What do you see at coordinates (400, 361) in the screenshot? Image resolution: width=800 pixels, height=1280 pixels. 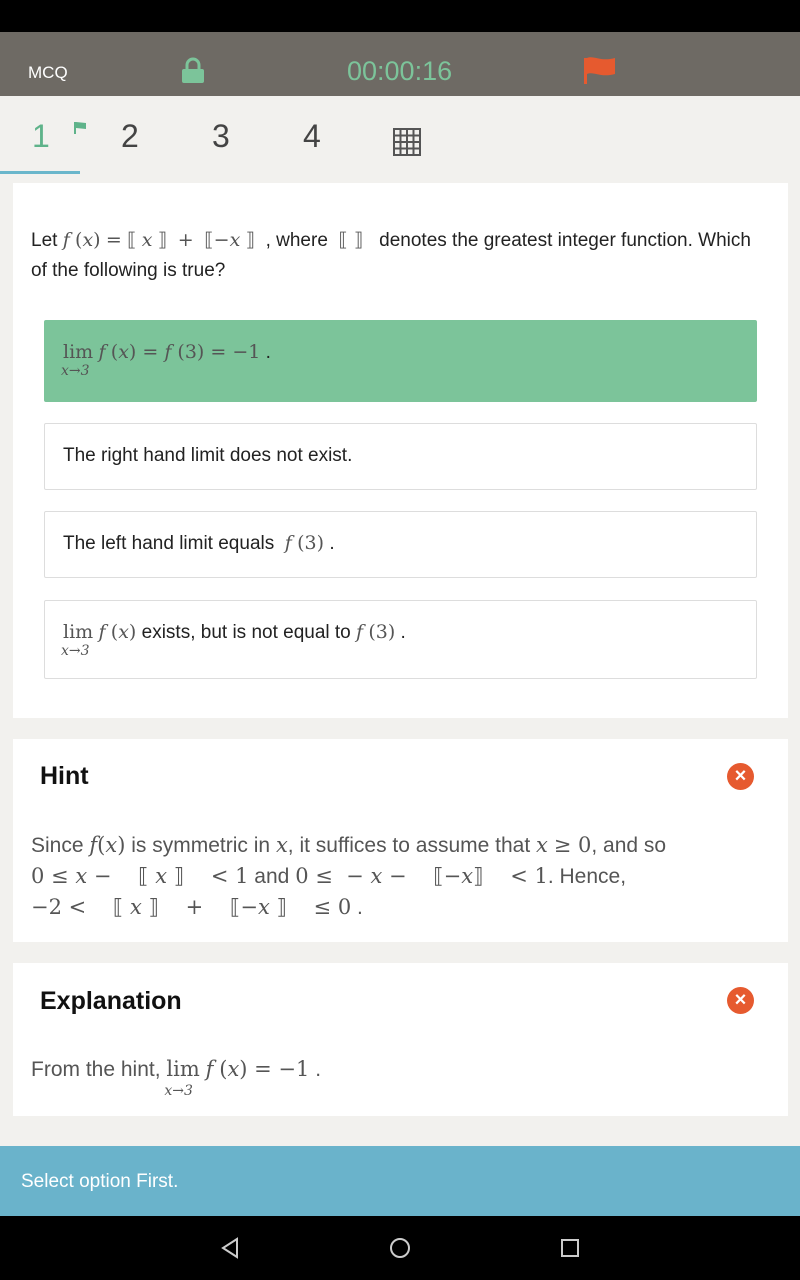 I see `option-1: lim x→3 f (x) = f (3) = −1 .` at bounding box center [400, 361].